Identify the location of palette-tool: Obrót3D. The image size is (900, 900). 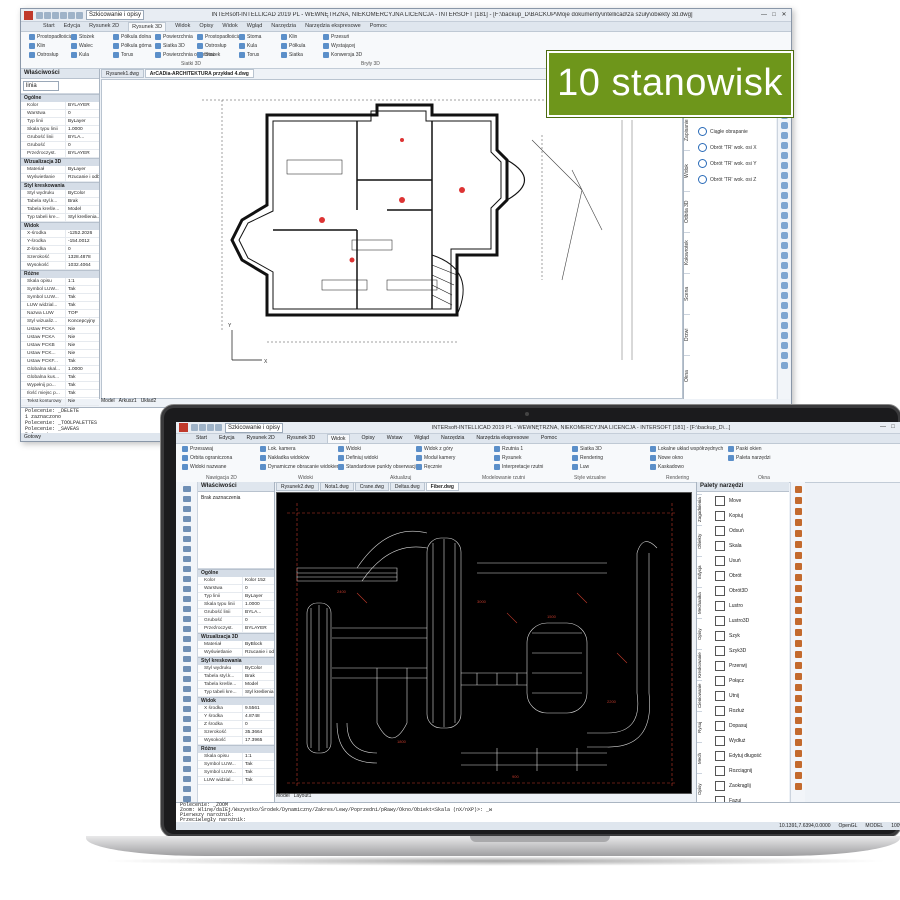
(731, 591).